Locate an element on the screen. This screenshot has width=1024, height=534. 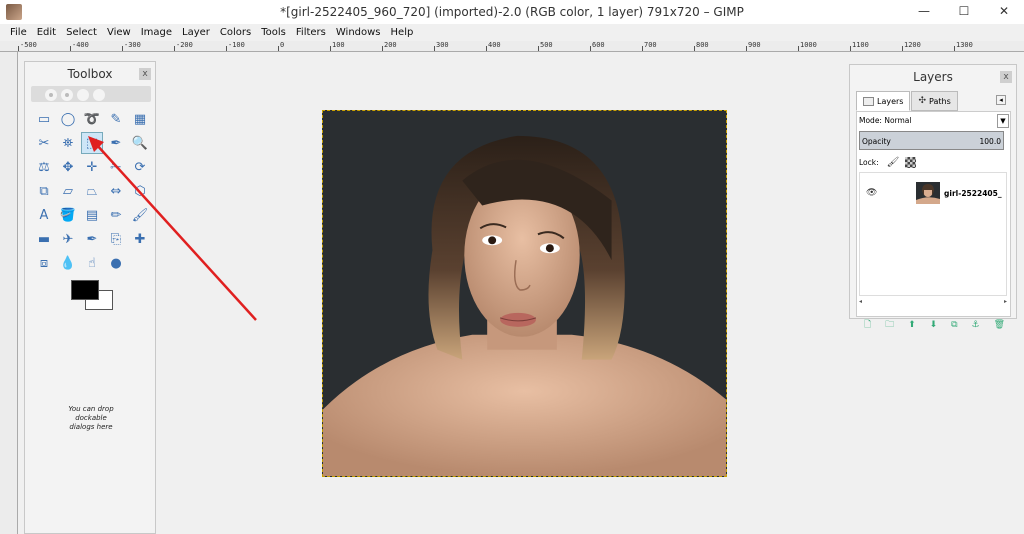
menu-layer: Layer is located at coordinates (196, 32).